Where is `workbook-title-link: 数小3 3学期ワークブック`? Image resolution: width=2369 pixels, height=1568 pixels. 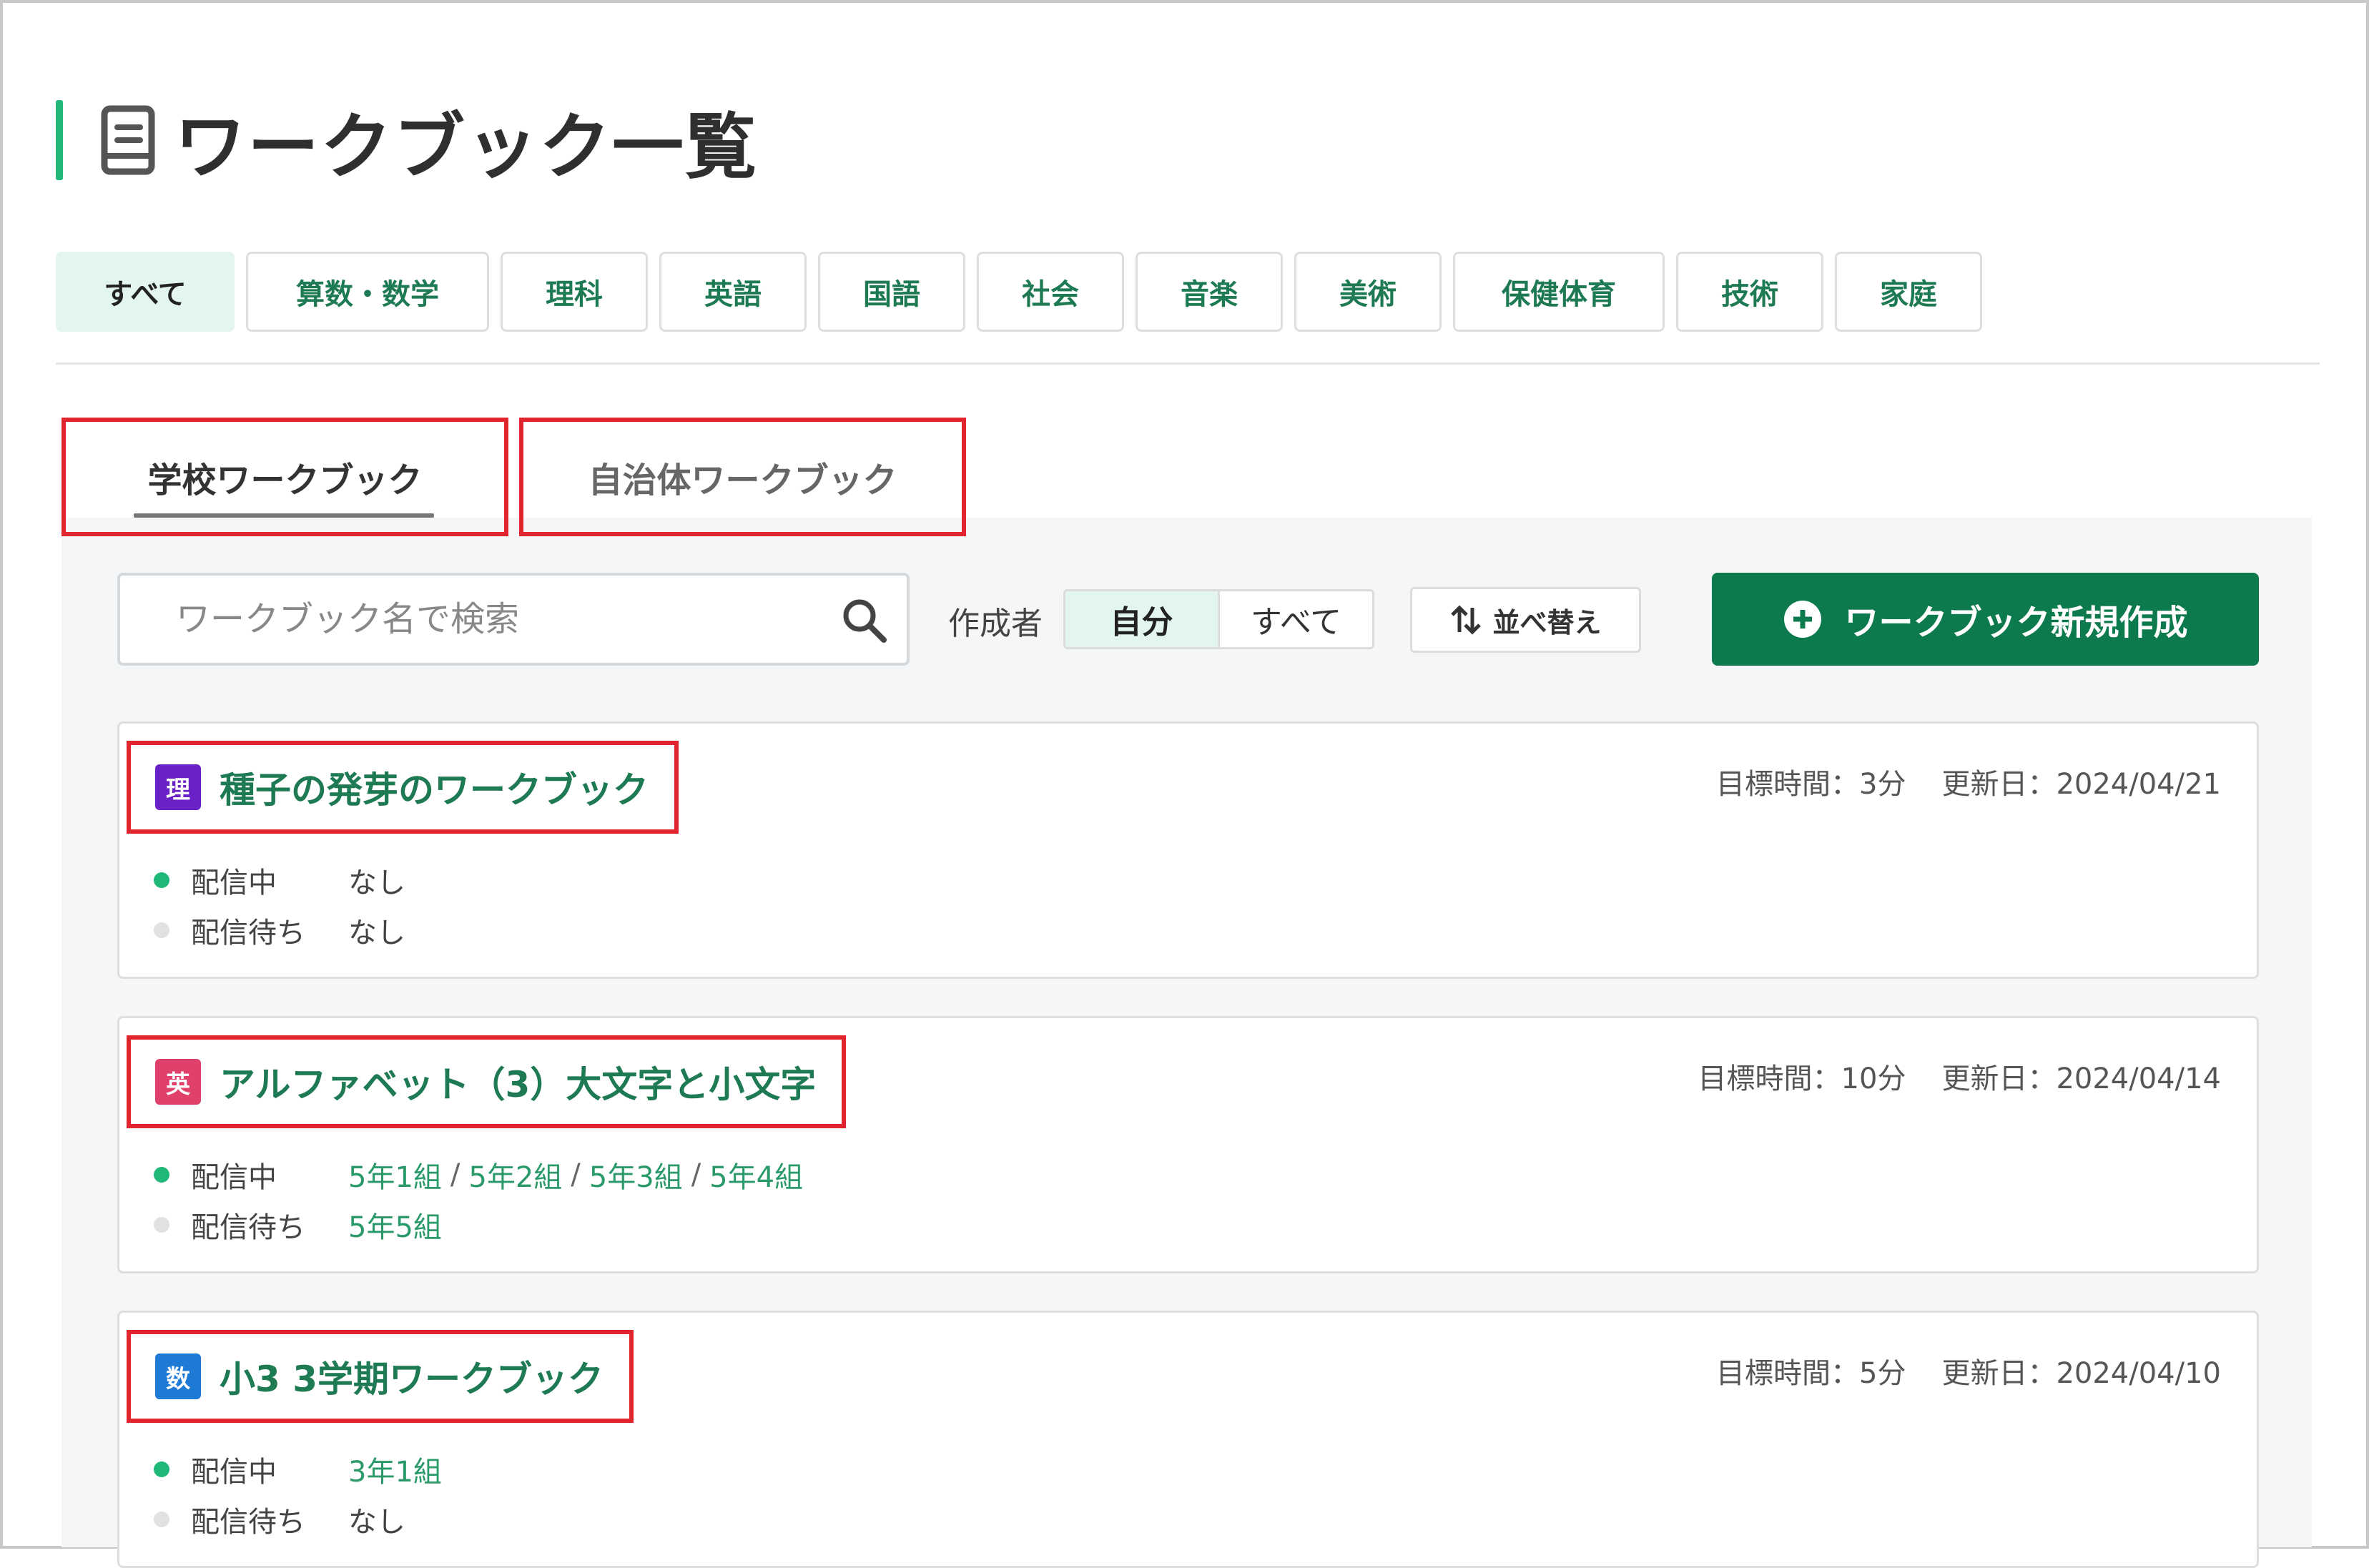 workbook-title-link: 数小3 3学期ワークブック is located at coordinates (380, 1376).